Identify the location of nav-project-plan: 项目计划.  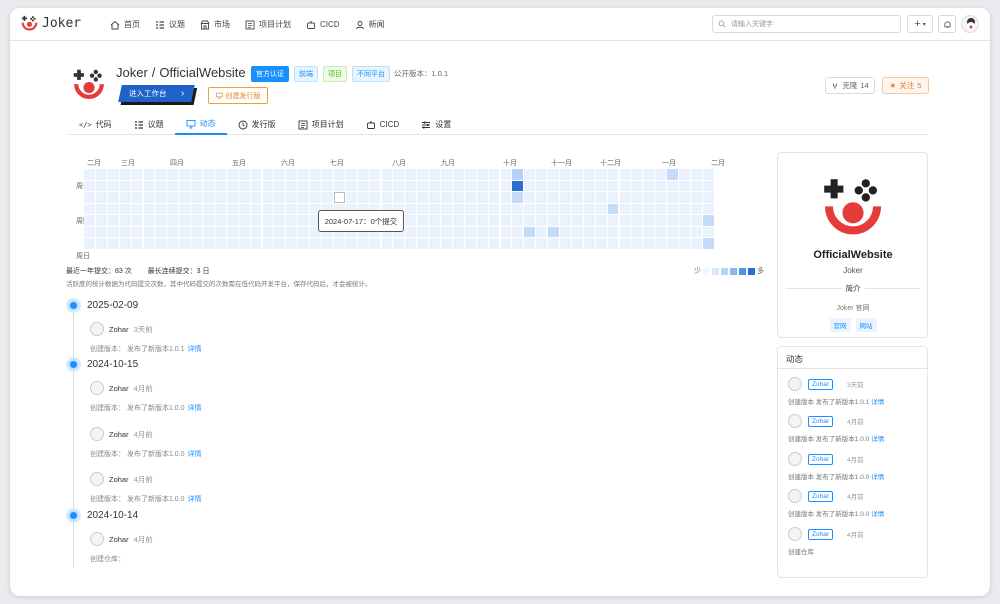
(268, 24).